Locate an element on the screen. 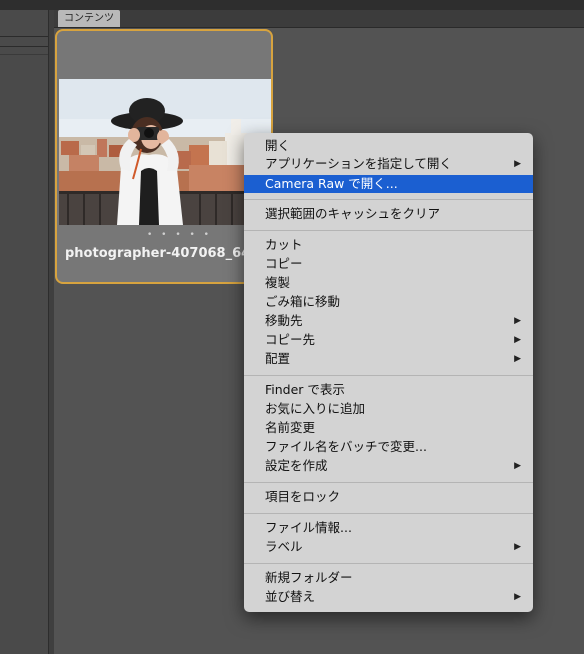  thumbnail-image is located at coordinates (165, 152).